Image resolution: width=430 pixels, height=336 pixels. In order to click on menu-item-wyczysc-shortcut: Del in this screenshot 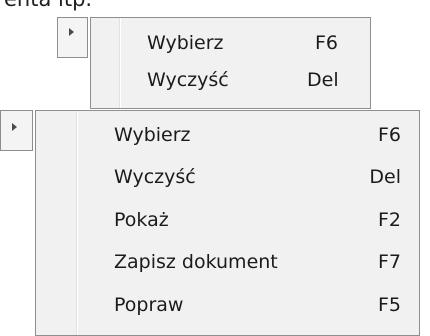, I will do `click(385, 177)`.